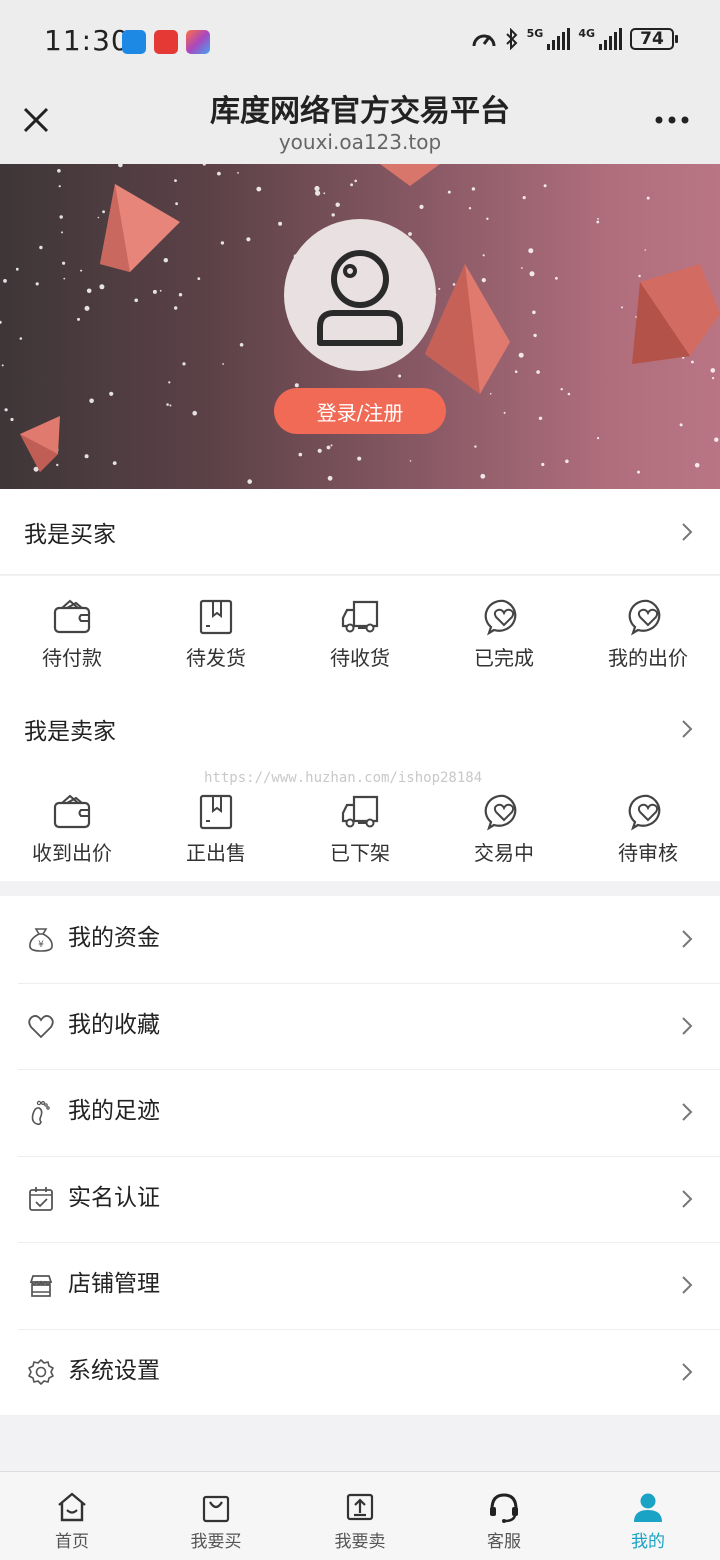  Describe the element at coordinates (41, 1285) in the screenshot. I see `store-icon` at that location.